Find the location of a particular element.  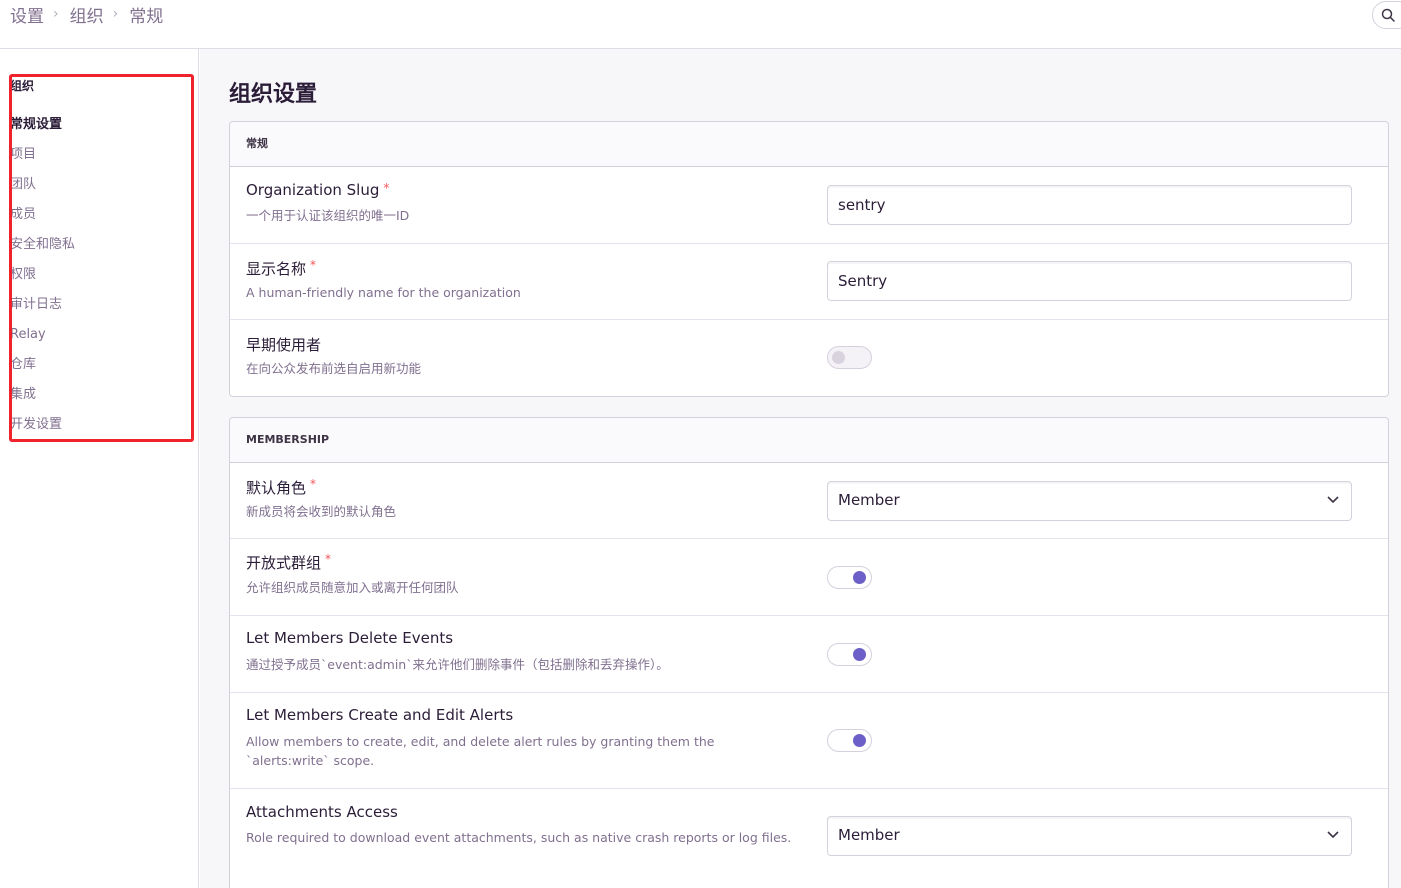

field-label: 早期使用者 is located at coordinates (284, 345).